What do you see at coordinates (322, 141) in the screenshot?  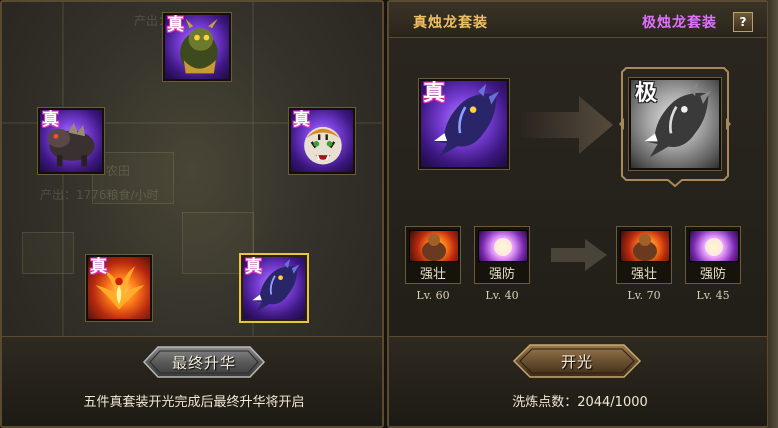 I see `suit-slot-3: 真` at bounding box center [322, 141].